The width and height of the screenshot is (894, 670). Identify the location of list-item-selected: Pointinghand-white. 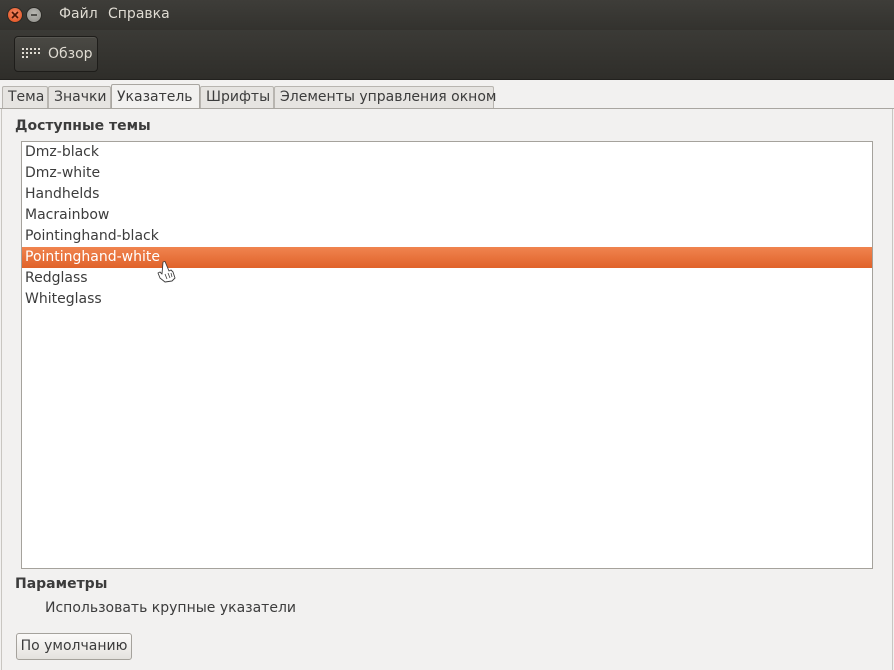
(447, 257).